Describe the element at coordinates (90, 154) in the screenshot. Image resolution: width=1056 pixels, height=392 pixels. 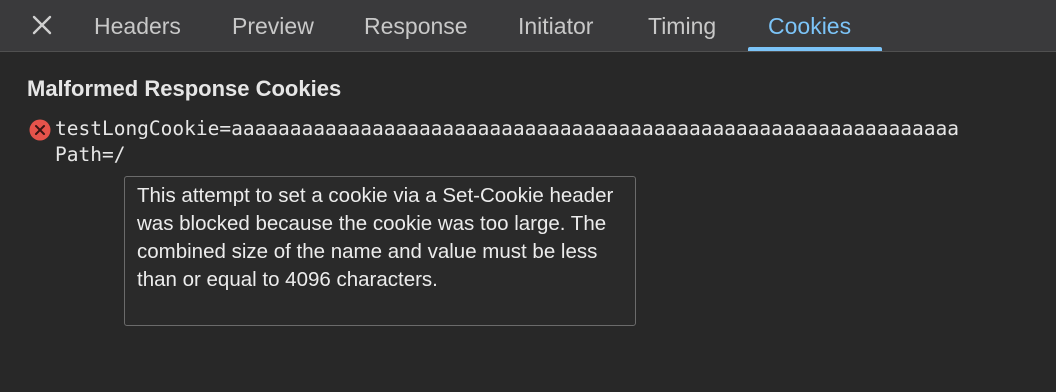
I see `cookie-attribute-line: Path=/` at that location.